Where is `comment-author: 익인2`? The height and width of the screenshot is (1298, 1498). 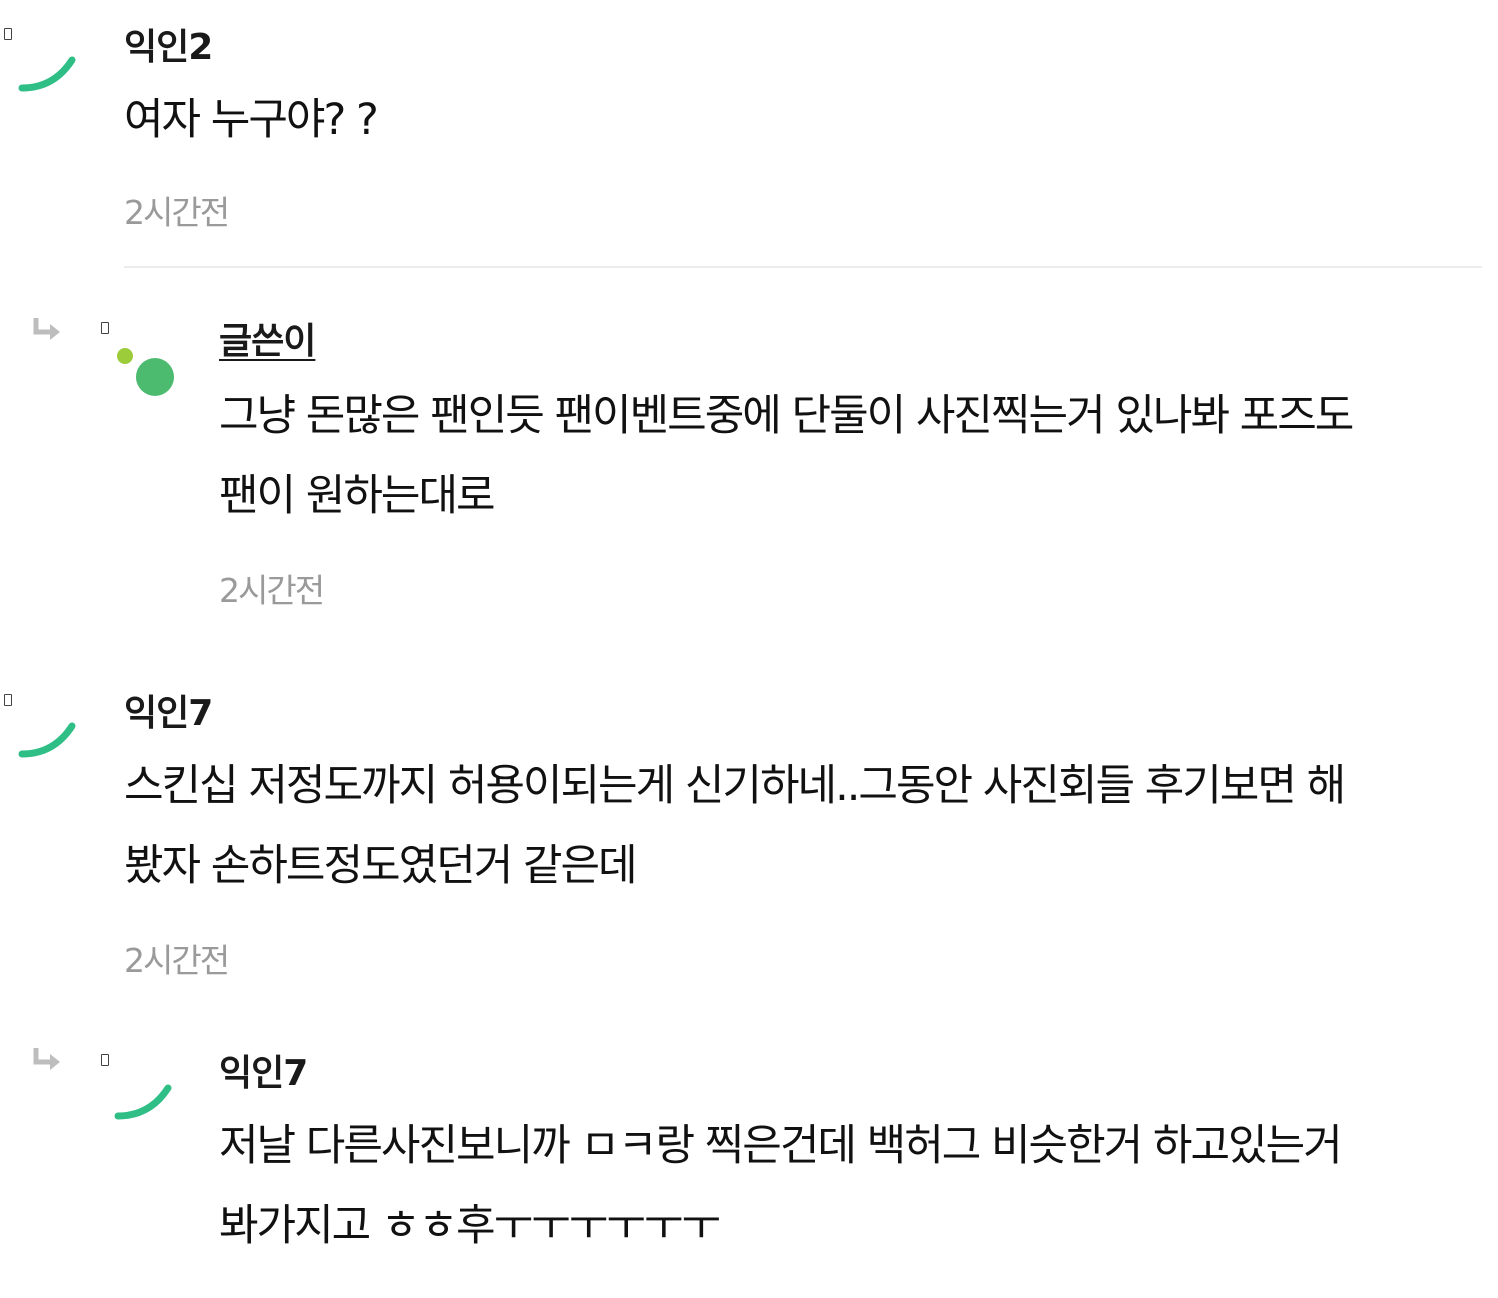 comment-author: 익인2 is located at coordinates (168, 44).